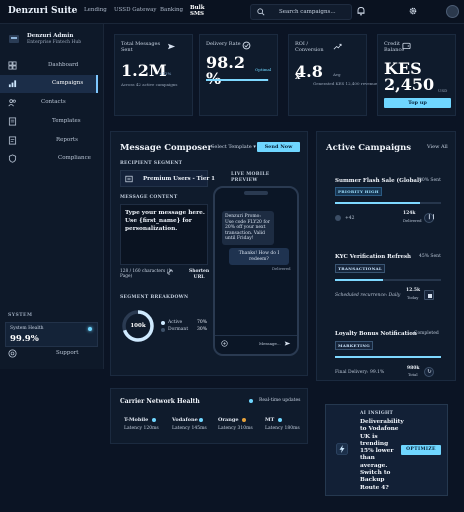 This screenshot has width=464, height=512. Describe the element at coordinates (360, 372) in the screenshot. I see `campaign-left-text: Final Delivery: 99.1%` at that location.